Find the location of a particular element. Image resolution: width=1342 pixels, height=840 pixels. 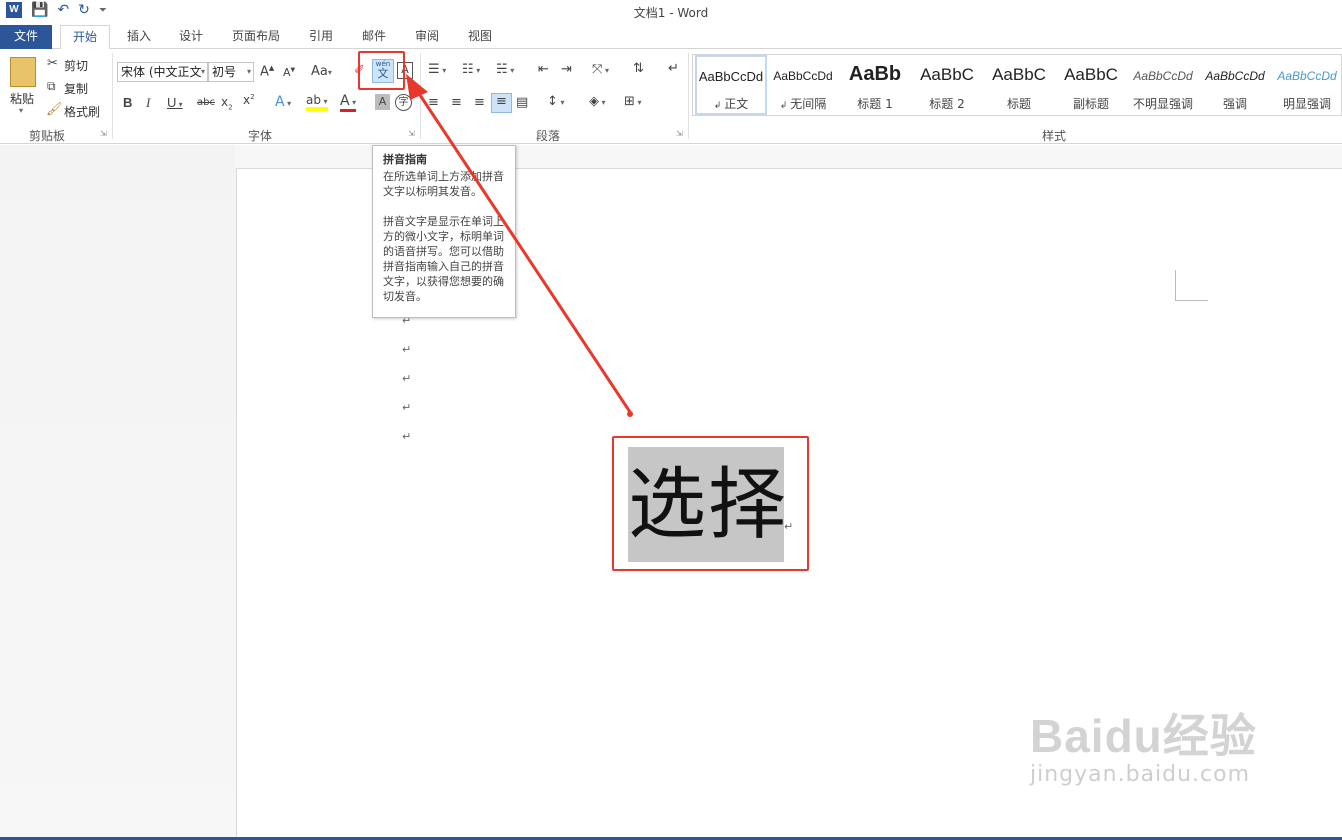

style-subtitle: AaBbC 副标题 is located at coordinates (1091, 85).